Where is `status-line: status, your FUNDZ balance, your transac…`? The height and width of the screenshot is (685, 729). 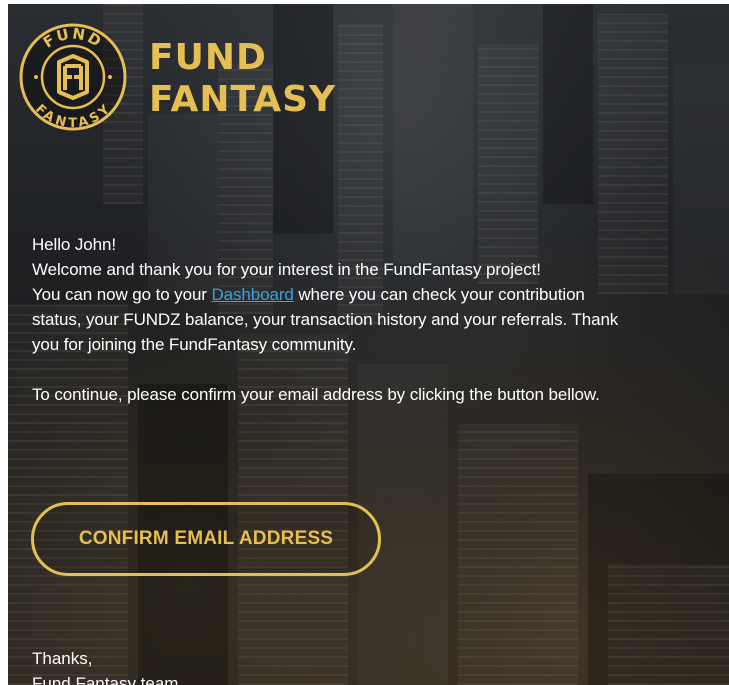 status-line: status, your FUNDZ balance, your transac… is located at coordinates (325, 319).